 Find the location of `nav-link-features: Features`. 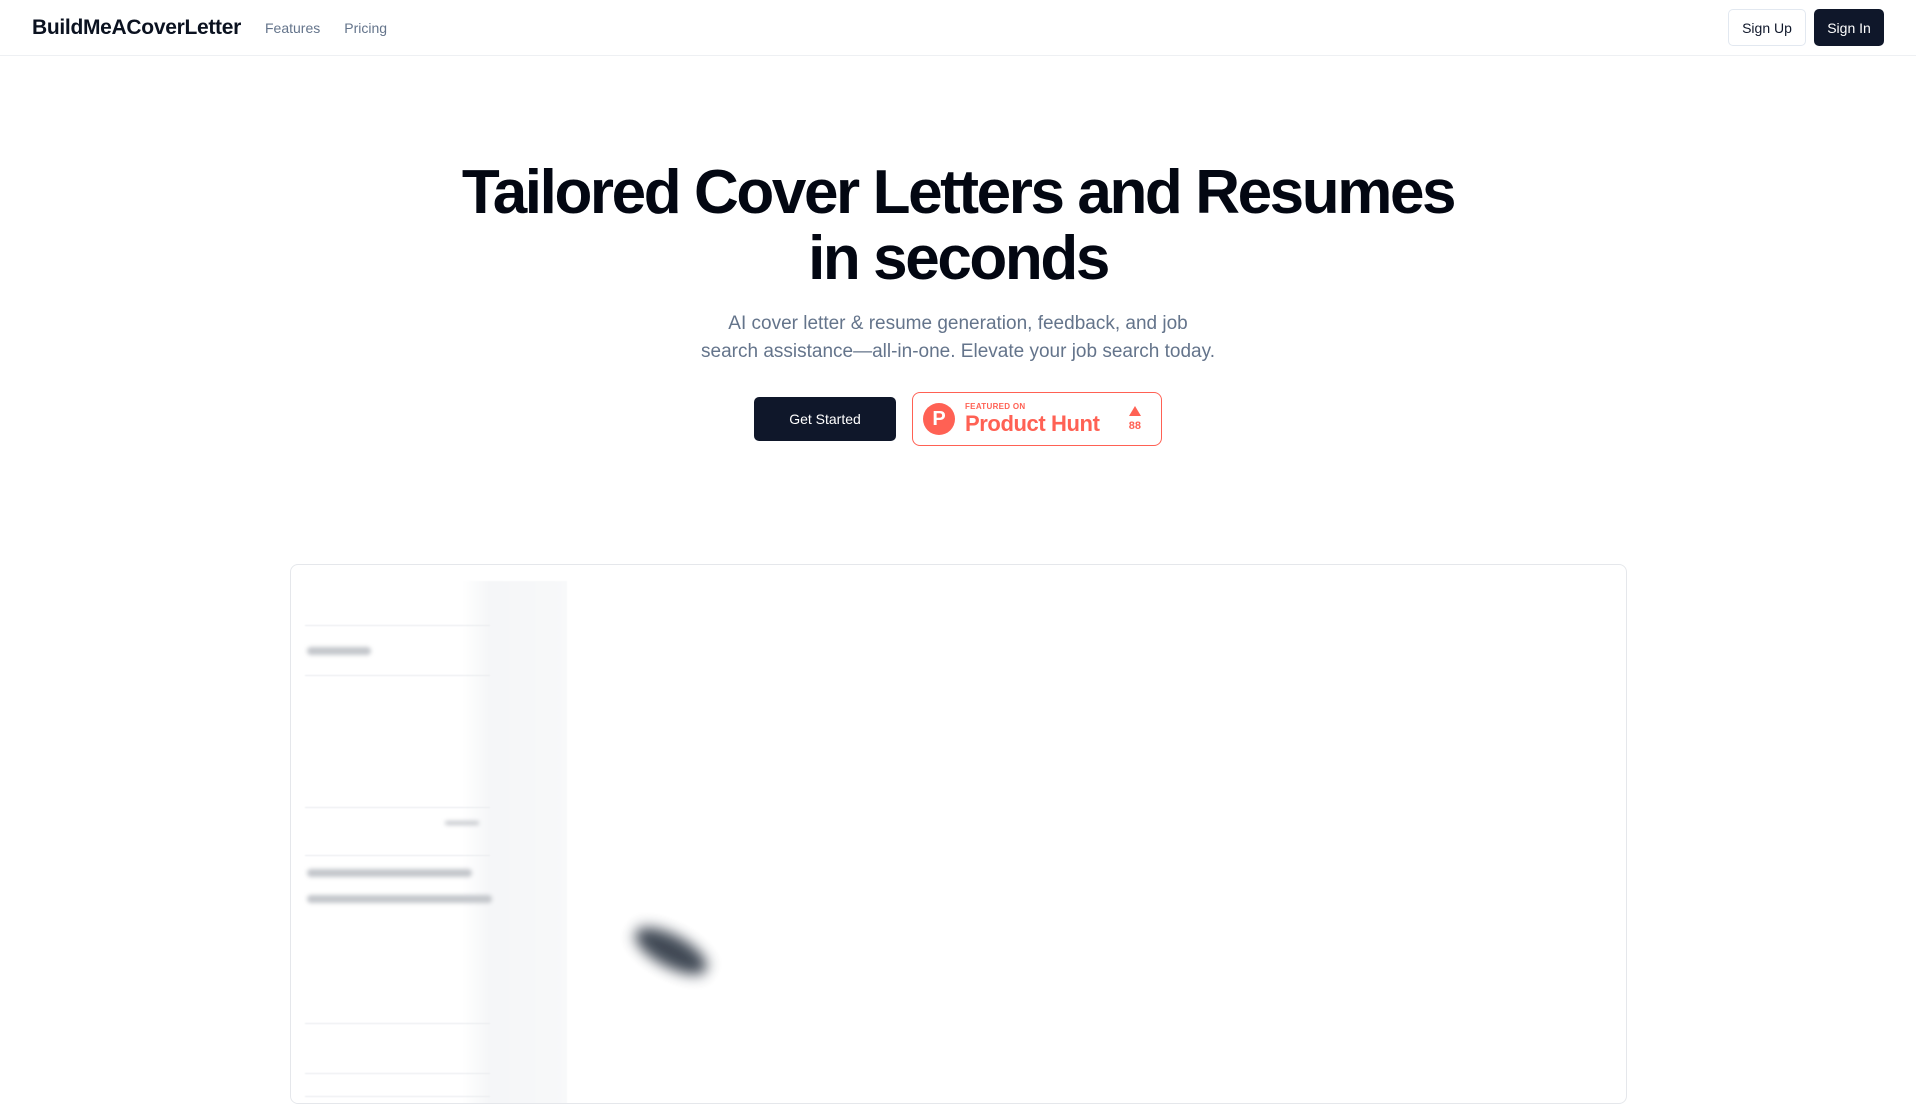

nav-link-features: Features is located at coordinates (292, 28).